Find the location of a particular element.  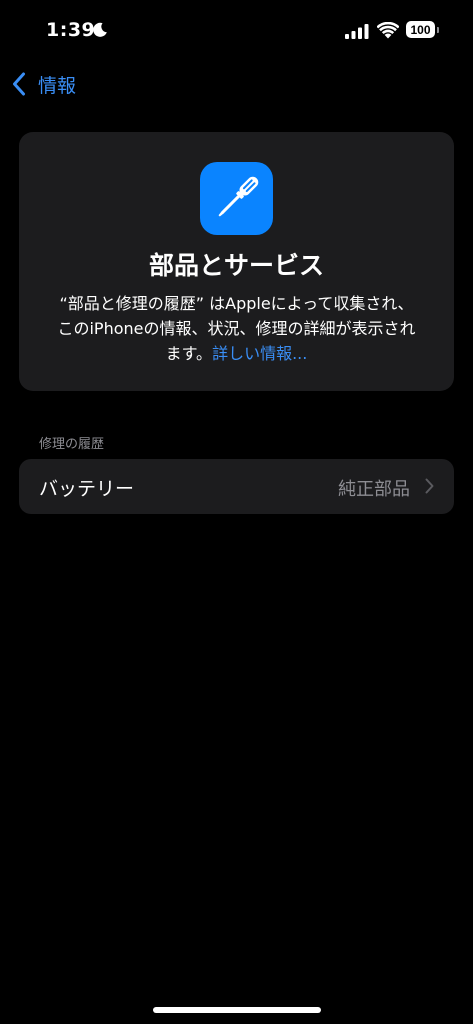

card-title: 部品とサービス is located at coordinates (236, 265).